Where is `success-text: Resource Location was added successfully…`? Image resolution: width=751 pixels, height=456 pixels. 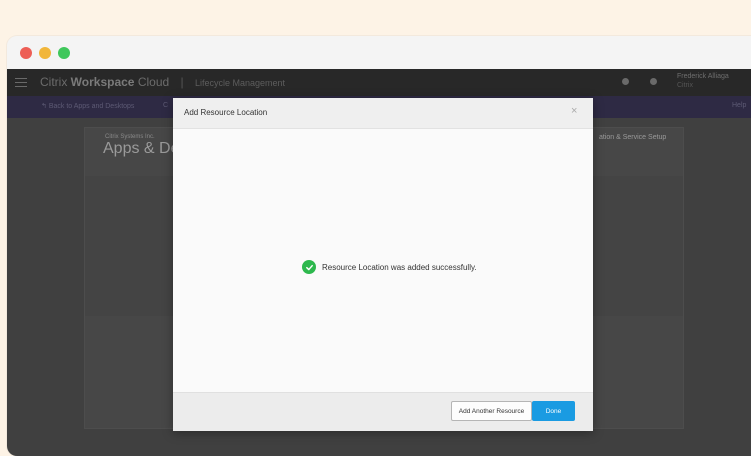
success-text: Resource Location was added successfully… is located at coordinates (399, 267).